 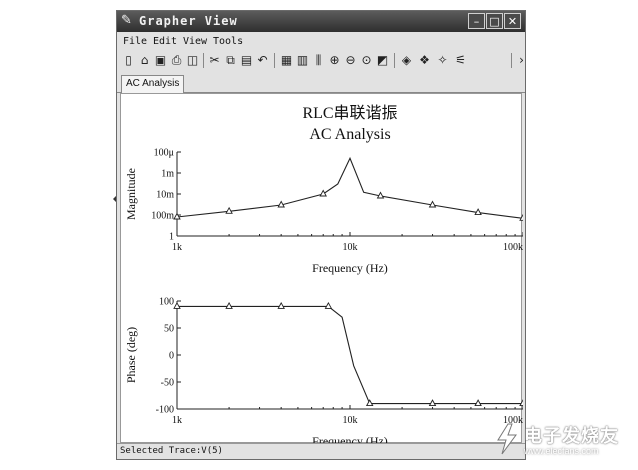 What do you see at coordinates (350, 60) in the screenshot?
I see `zoom-out-icon: ⊖` at bounding box center [350, 60].